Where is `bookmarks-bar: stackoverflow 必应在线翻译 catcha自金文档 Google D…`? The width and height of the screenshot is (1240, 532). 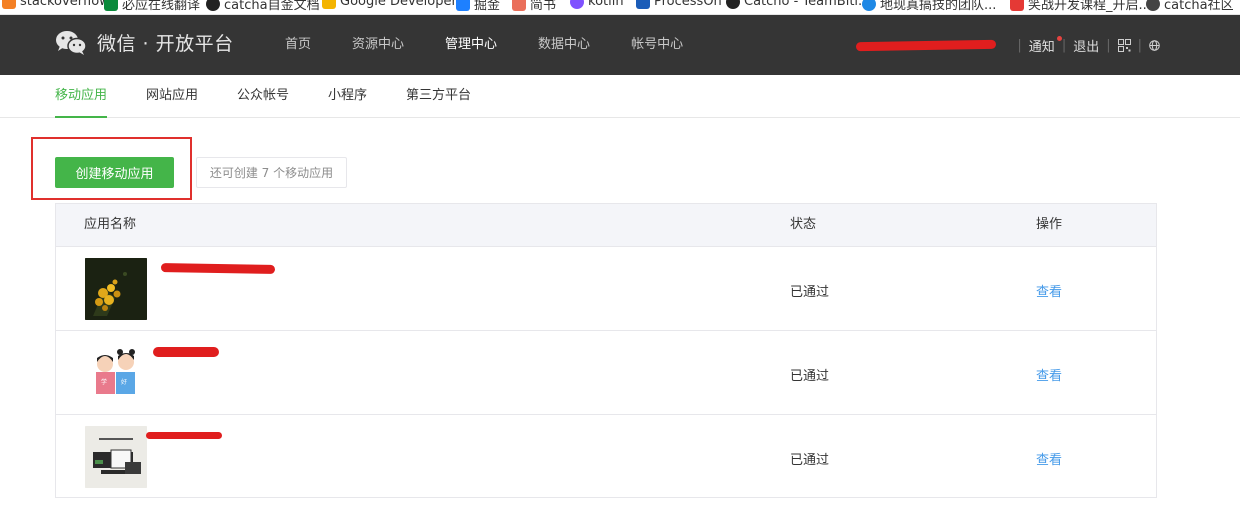 bookmarks-bar: stackoverflow 必应在线翻译 catcha自金文档 Google D… is located at coordinates (620, 7).